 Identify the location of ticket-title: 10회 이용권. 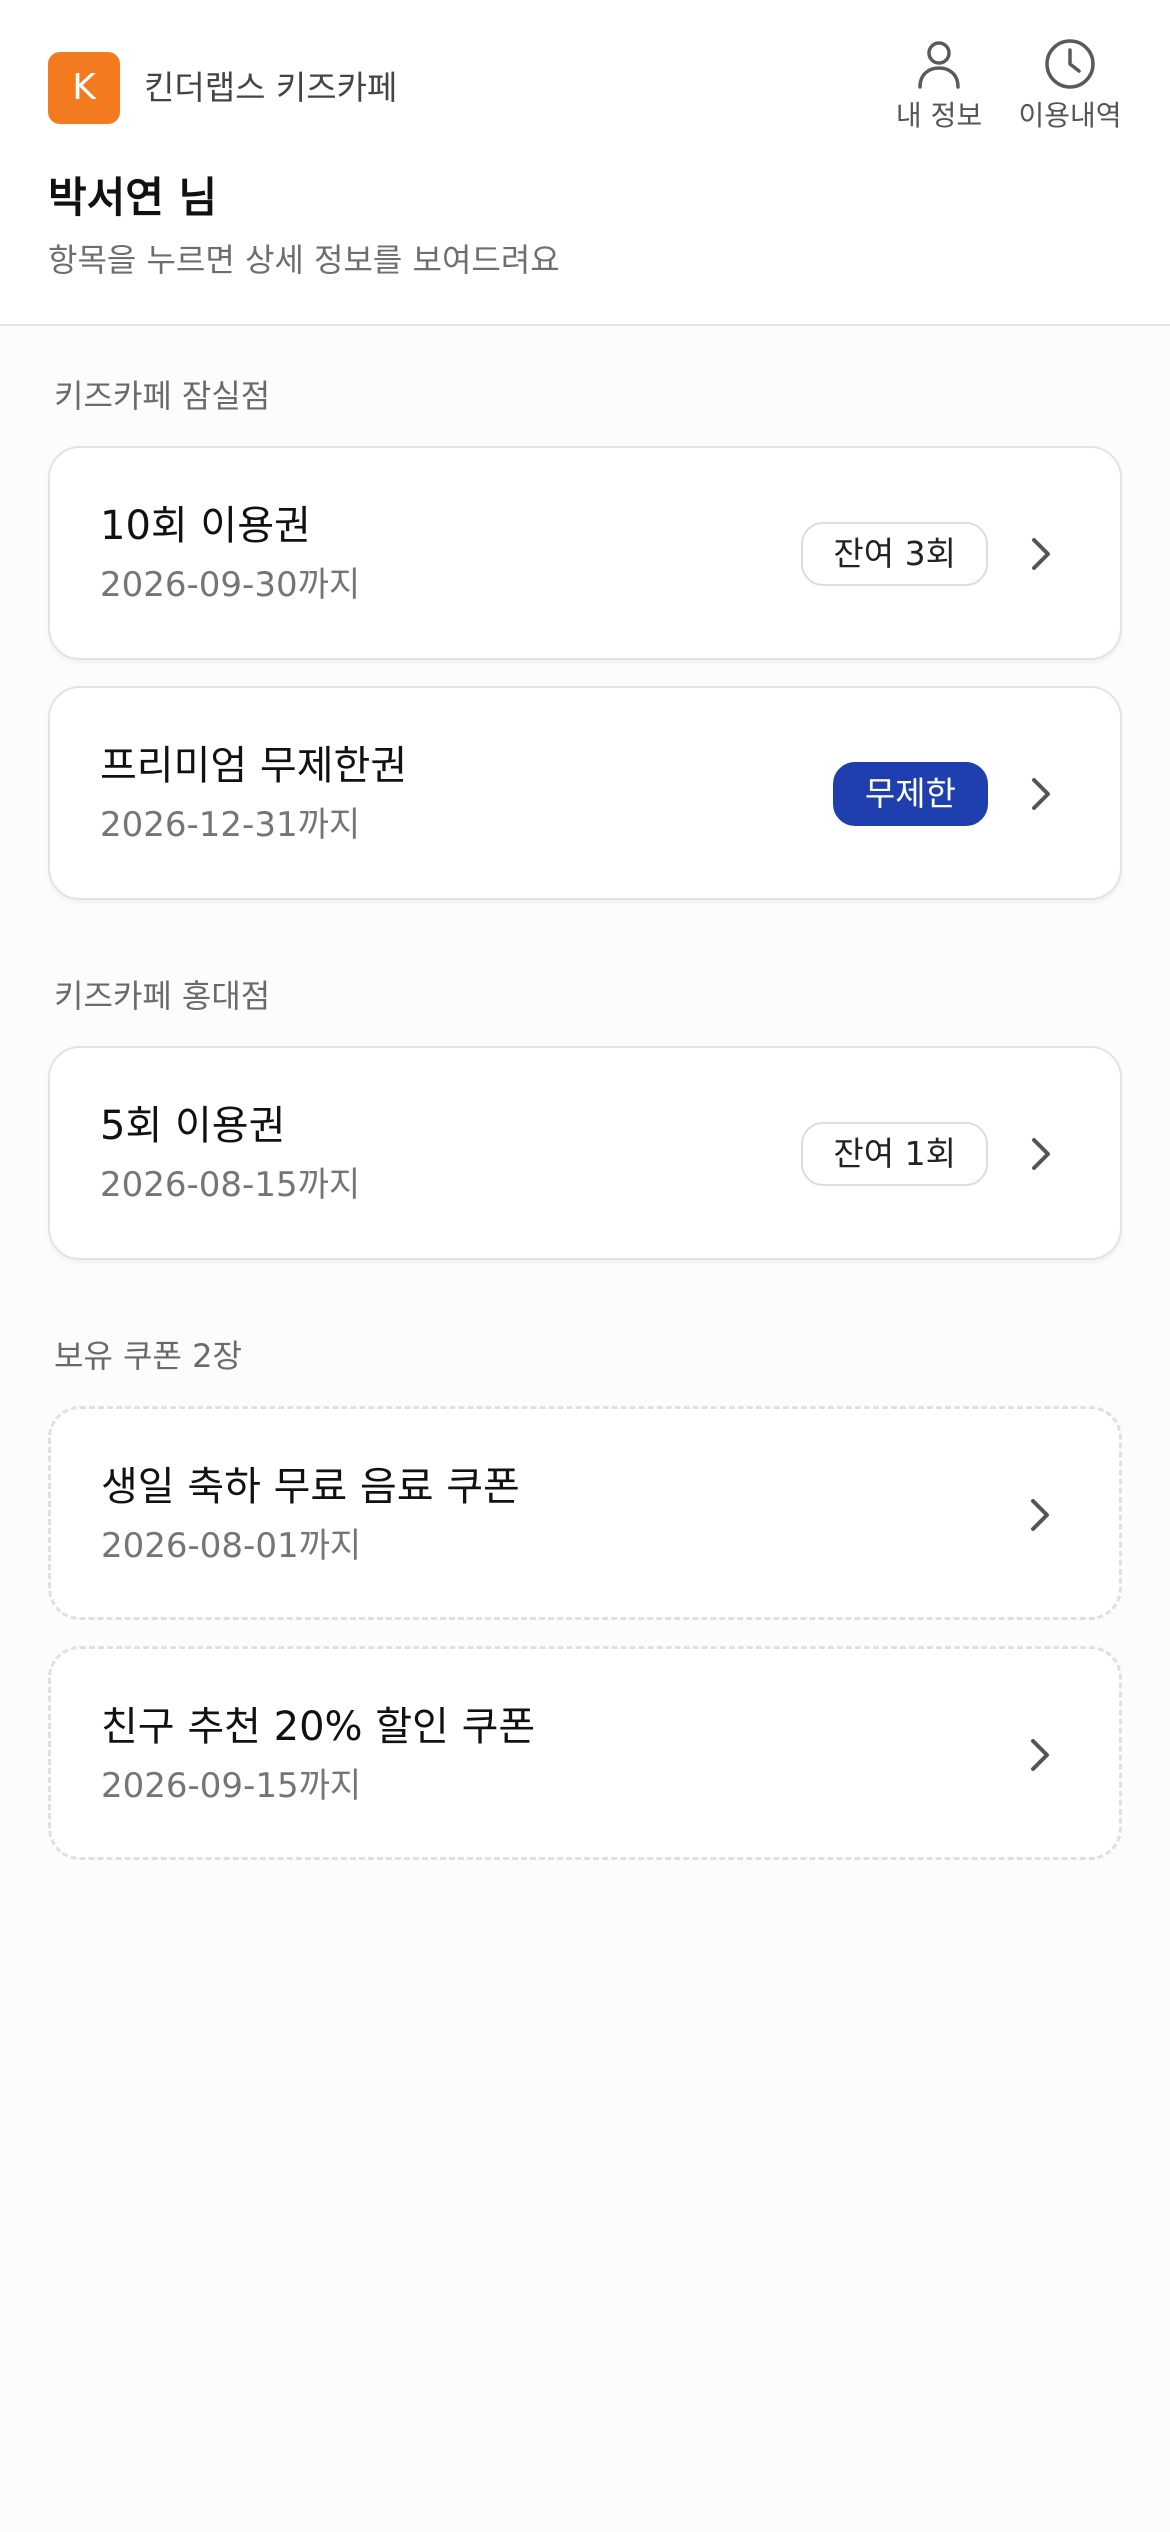
(205, 526).